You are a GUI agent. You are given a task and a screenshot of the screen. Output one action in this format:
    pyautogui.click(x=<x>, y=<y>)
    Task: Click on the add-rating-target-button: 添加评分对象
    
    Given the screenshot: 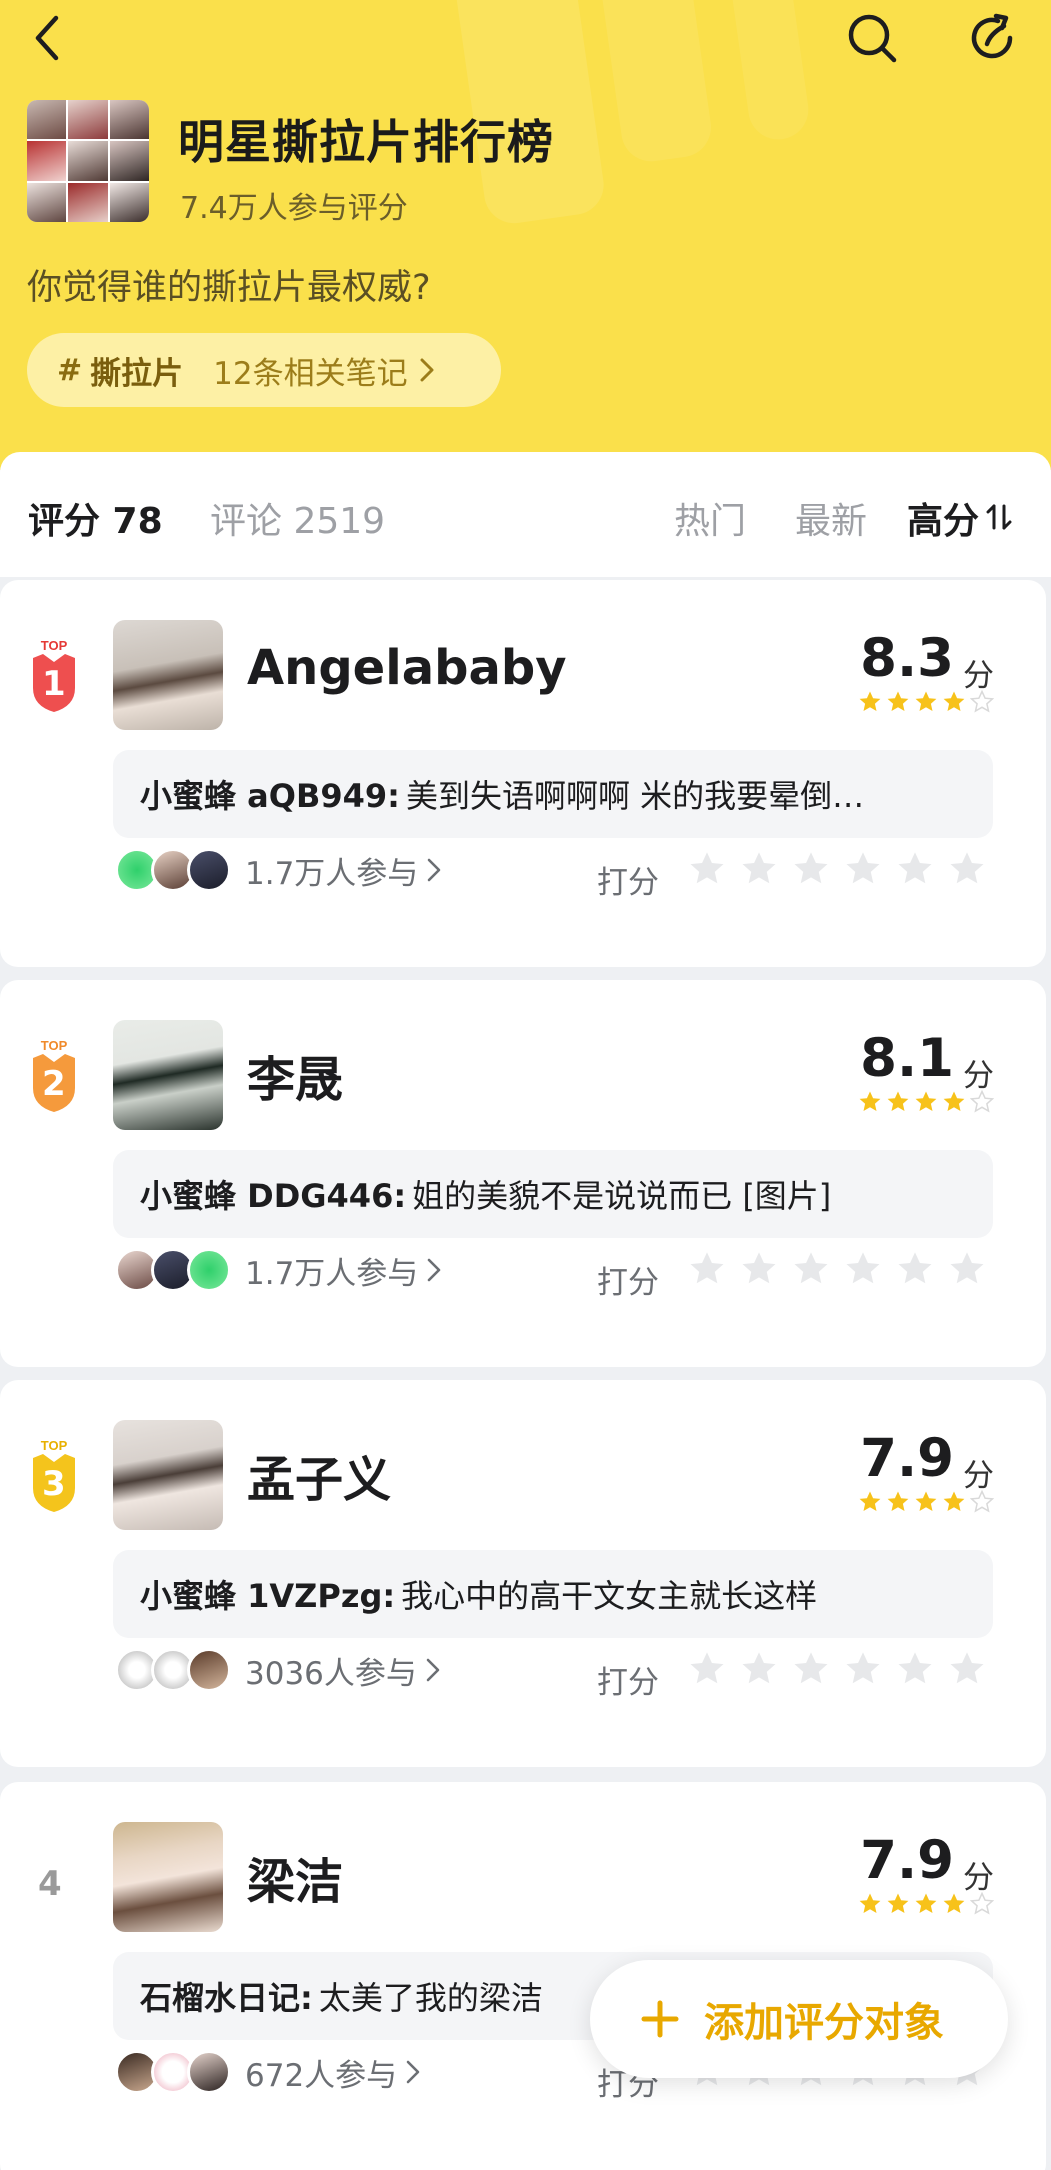 What is the action you would take?
    pyautogui.click(x=799, y=2019)
    